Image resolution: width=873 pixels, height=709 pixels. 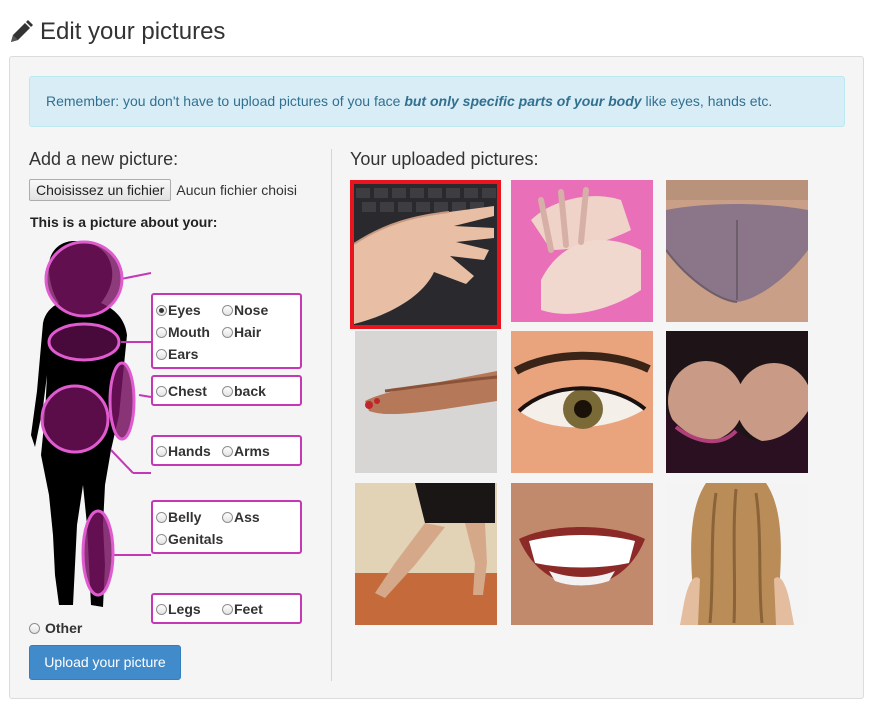 I want to click on radio-belly, so click(x=161, y=517).